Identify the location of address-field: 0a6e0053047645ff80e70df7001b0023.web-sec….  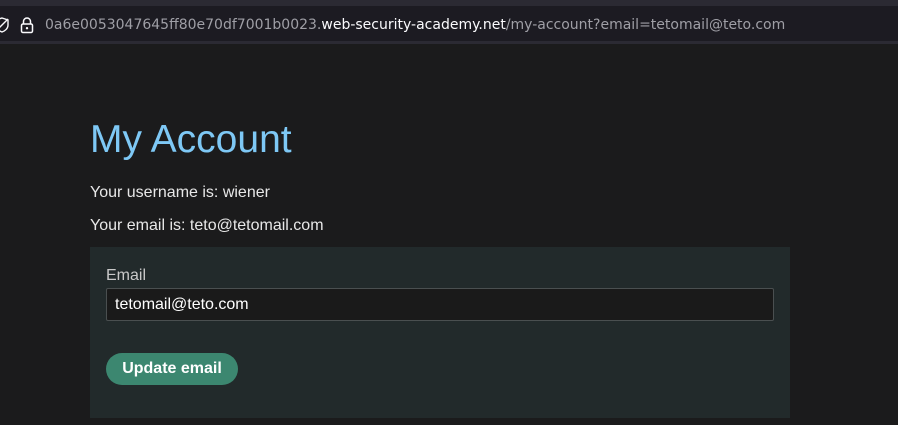
(449, 25).